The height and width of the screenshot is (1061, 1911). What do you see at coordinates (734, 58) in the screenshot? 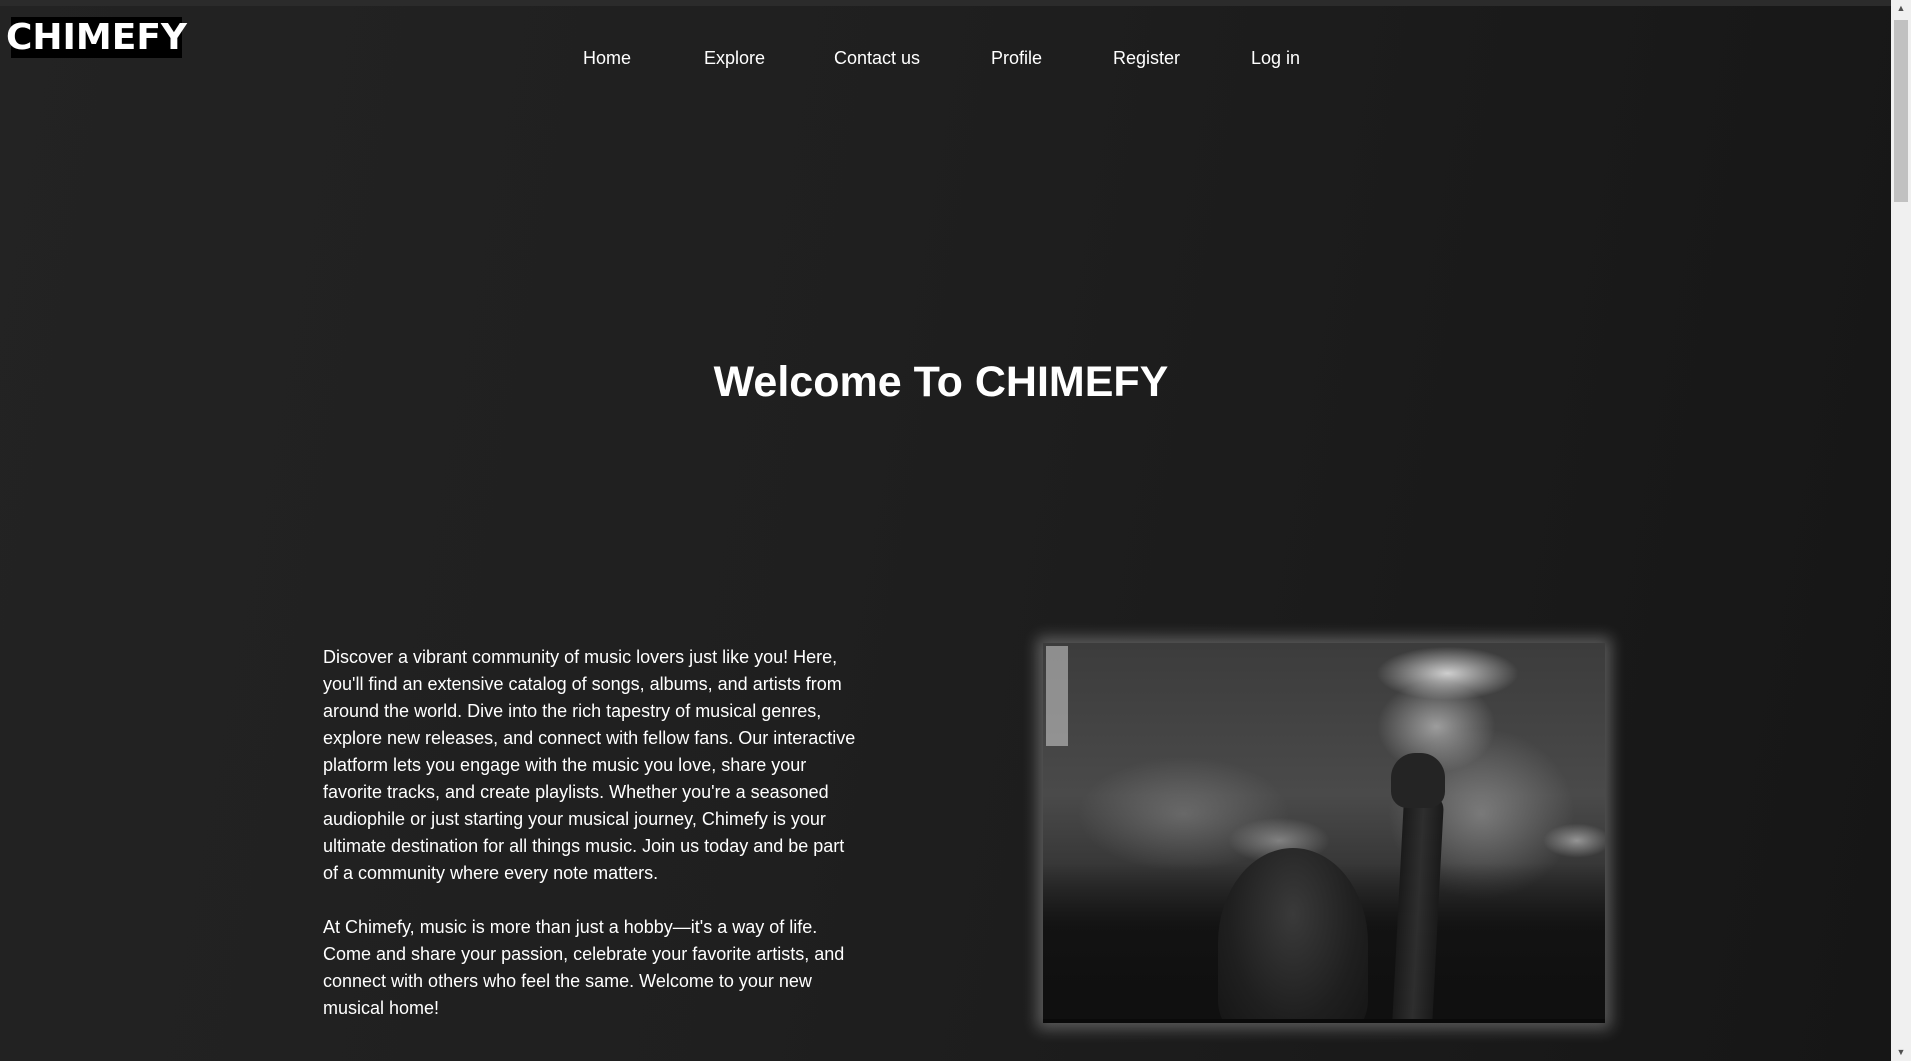
I see `nav-link-explore: Explore` at bounding box center [734, 58].